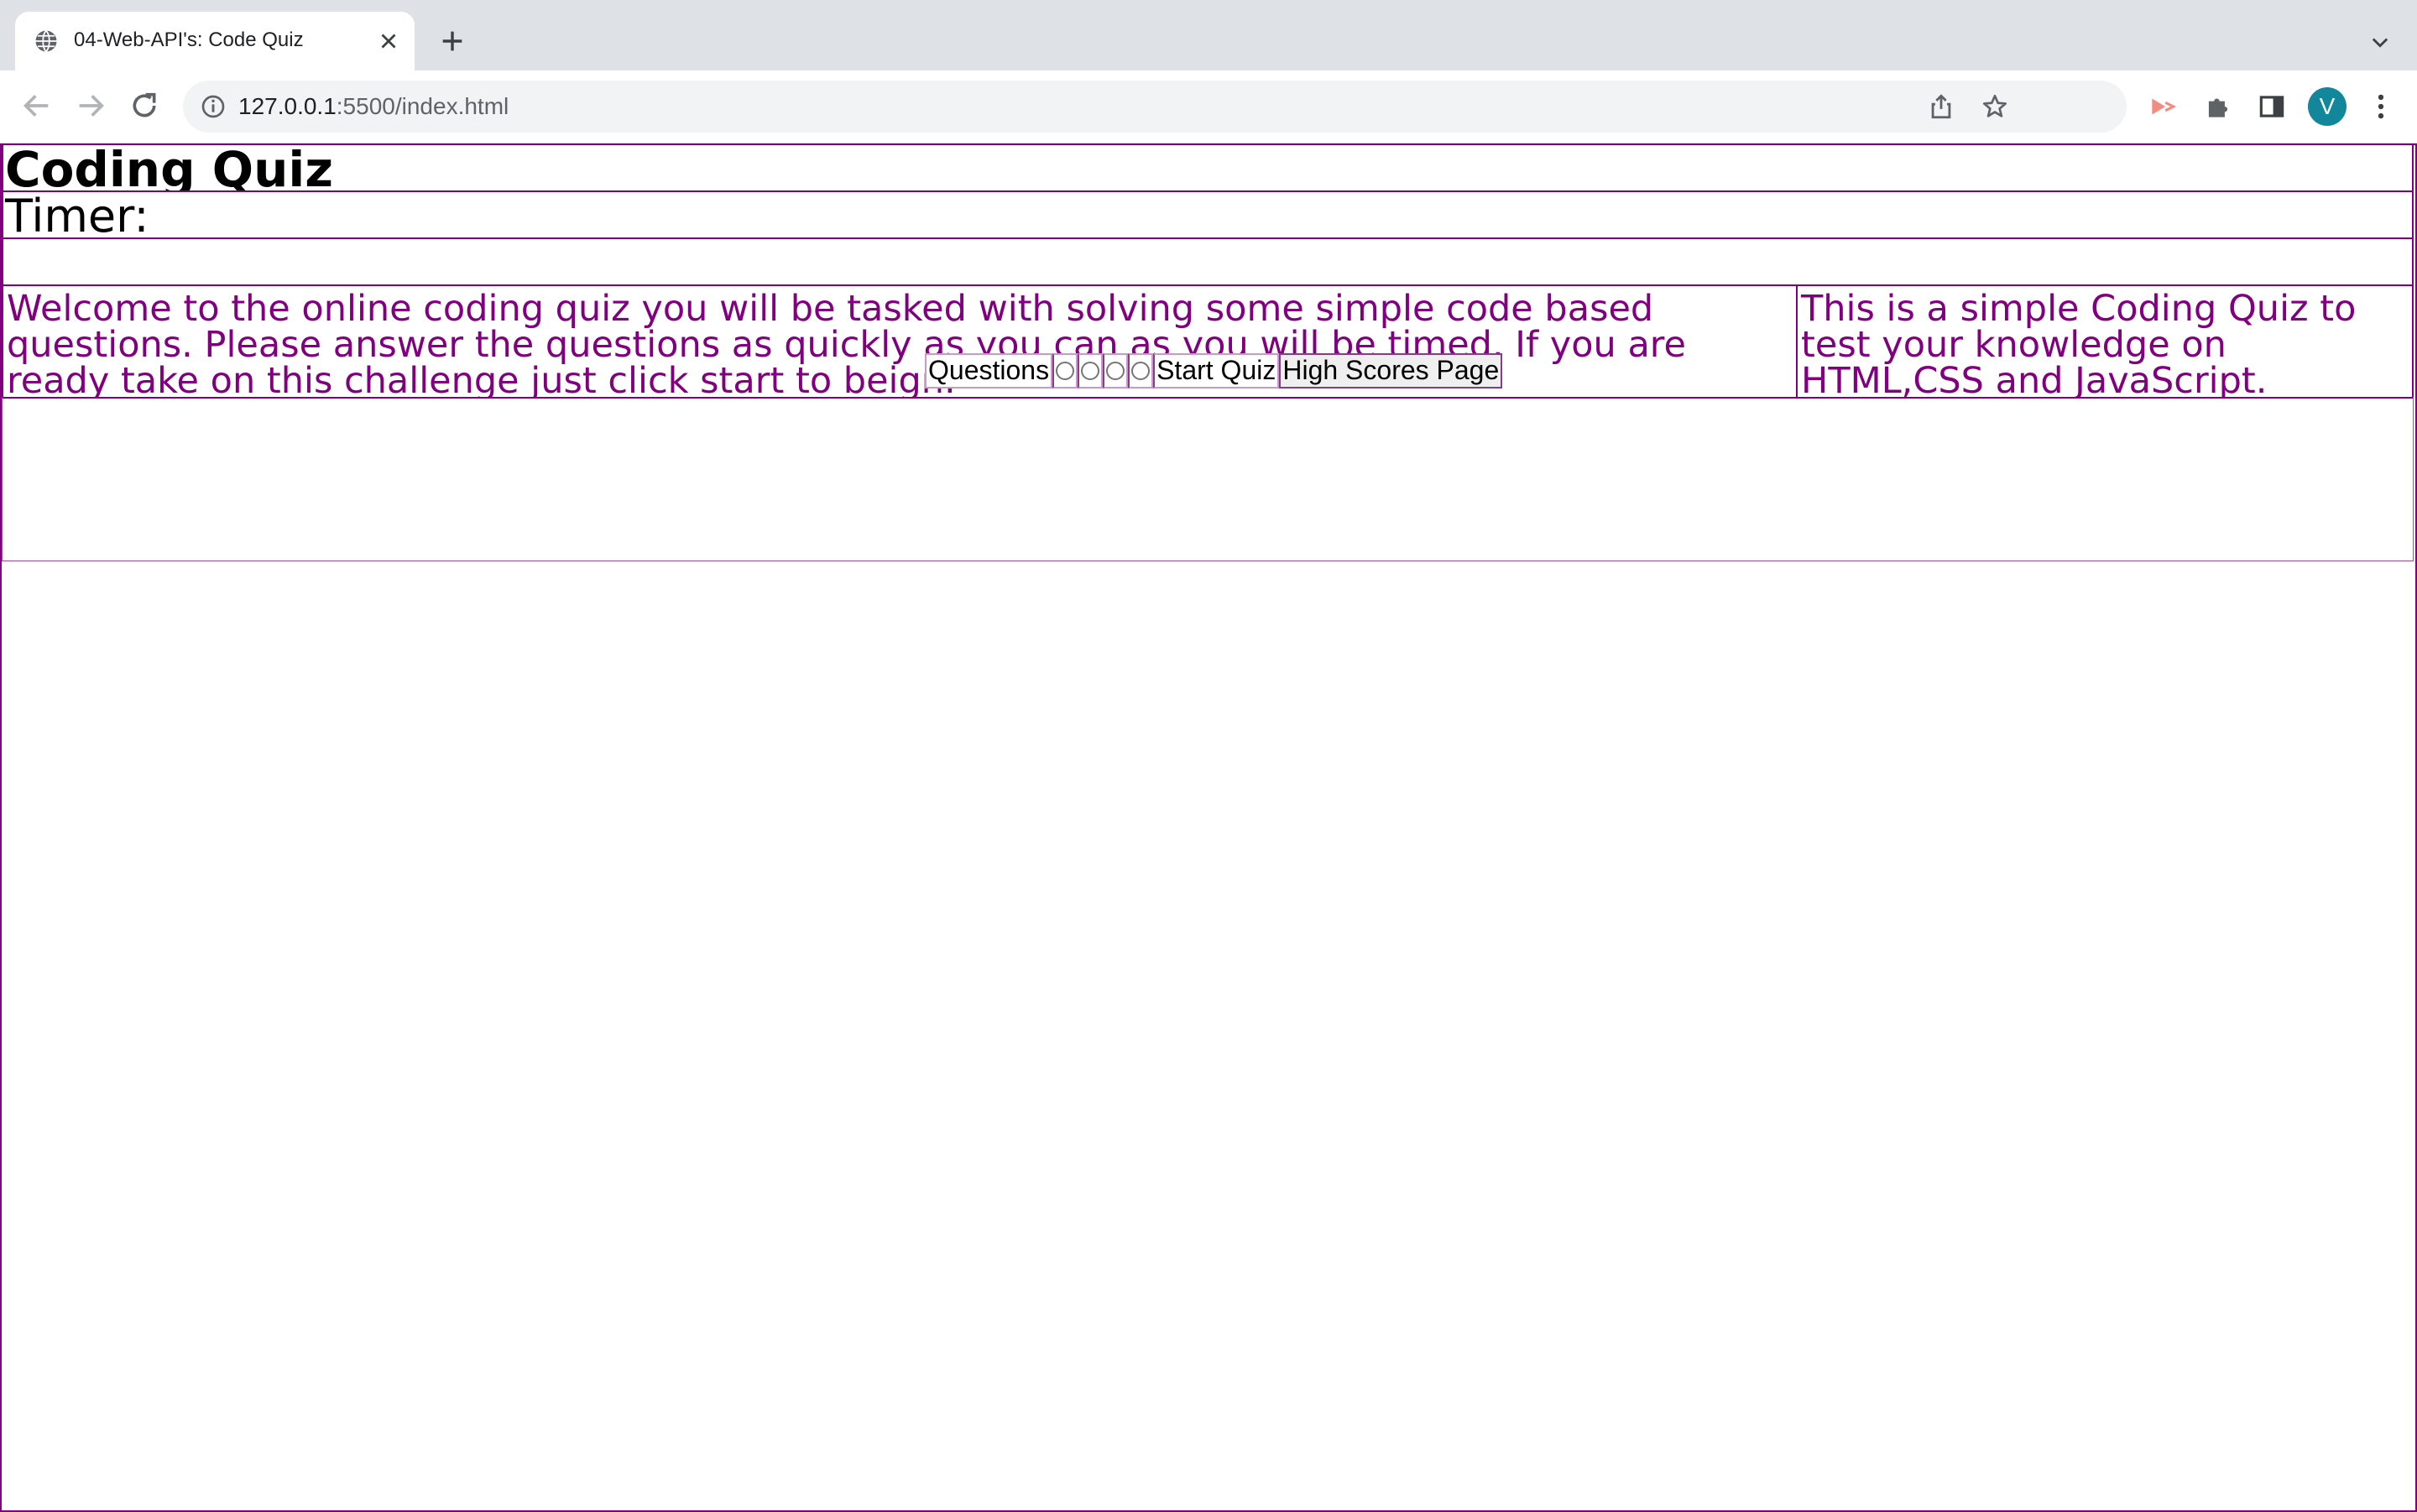 The width and height of the screenshot is (2417, 1512). Describe the element at coordinates (1155, 107) in the screenshot. I see `address-bar: 127.0.0.1:5500/index.html` at that location.